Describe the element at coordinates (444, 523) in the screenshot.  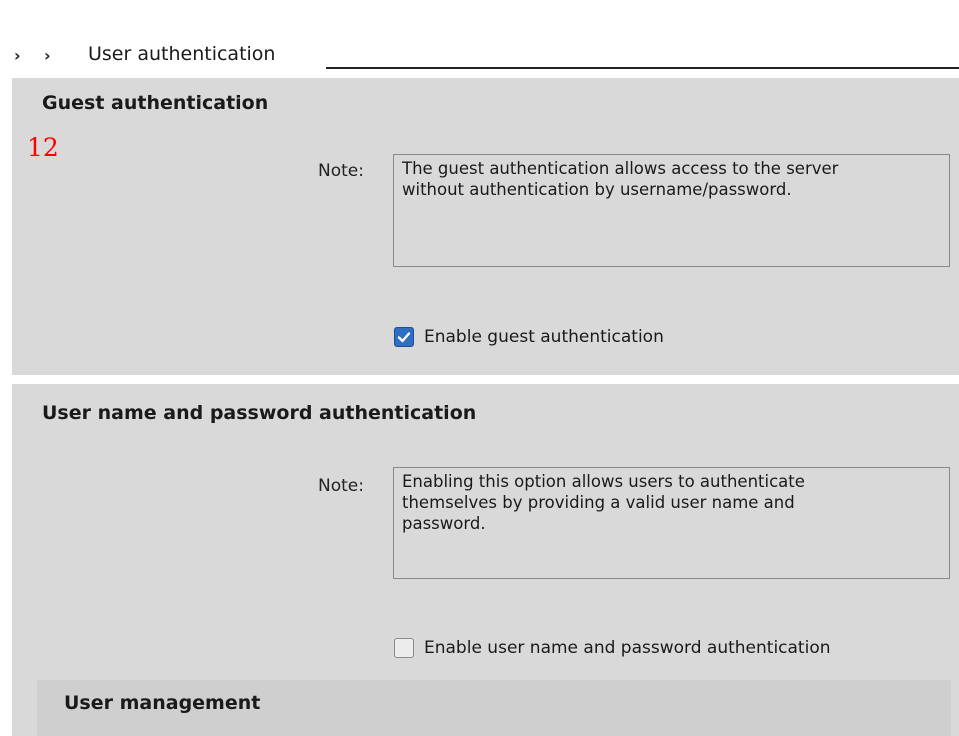
I see `note-line: password.` at that location.